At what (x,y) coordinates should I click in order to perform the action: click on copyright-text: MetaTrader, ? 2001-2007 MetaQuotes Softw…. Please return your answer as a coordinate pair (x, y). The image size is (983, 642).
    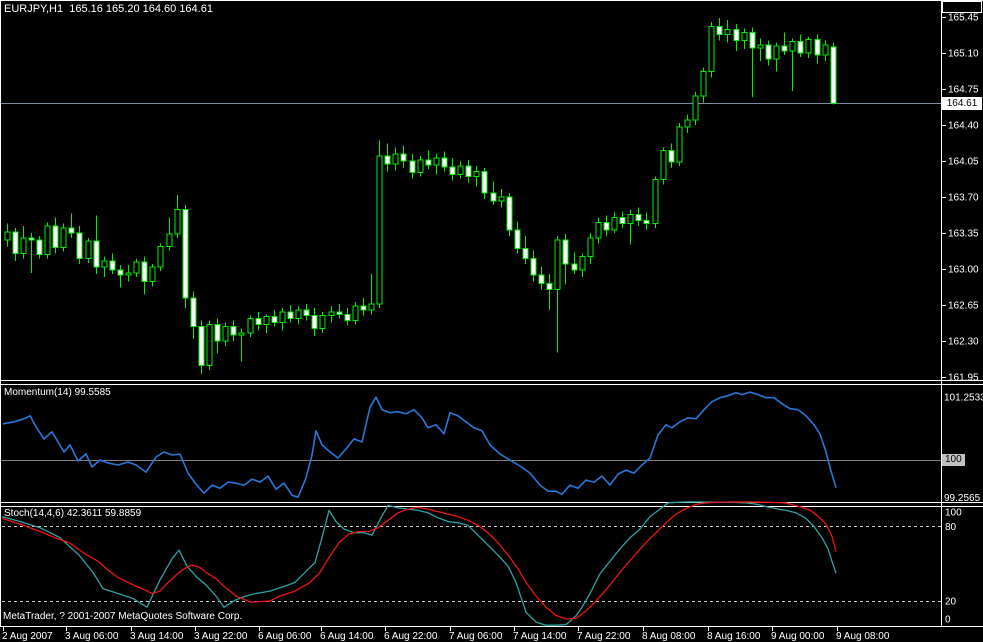
    Looking at the image, I should click on (123, 616).